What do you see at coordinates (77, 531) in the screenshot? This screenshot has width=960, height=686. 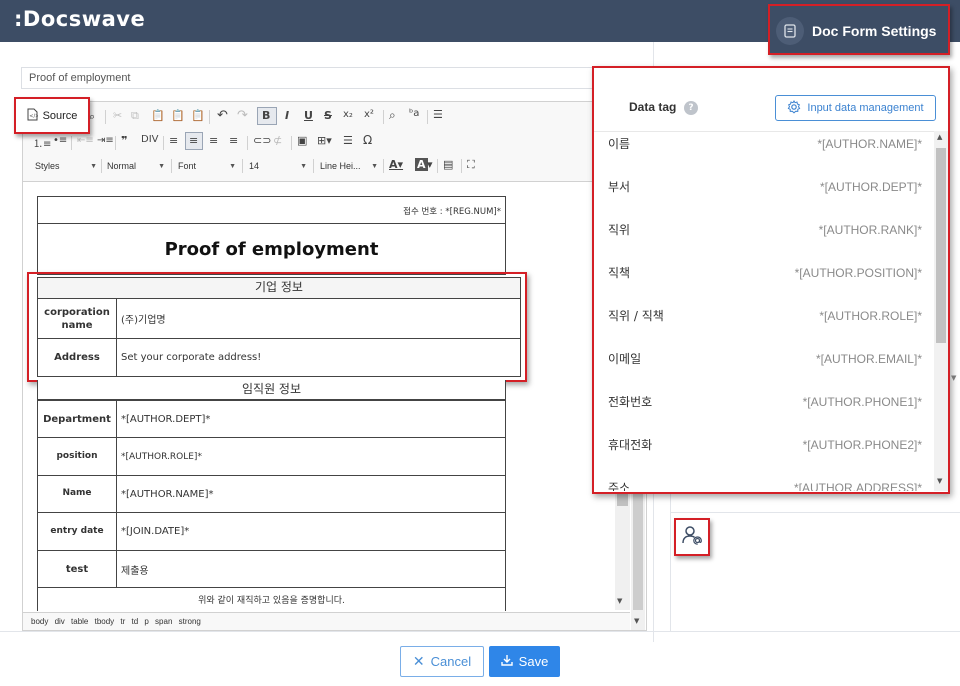 I see `employee-row-label: entry date` at bounding box center [77, 531].